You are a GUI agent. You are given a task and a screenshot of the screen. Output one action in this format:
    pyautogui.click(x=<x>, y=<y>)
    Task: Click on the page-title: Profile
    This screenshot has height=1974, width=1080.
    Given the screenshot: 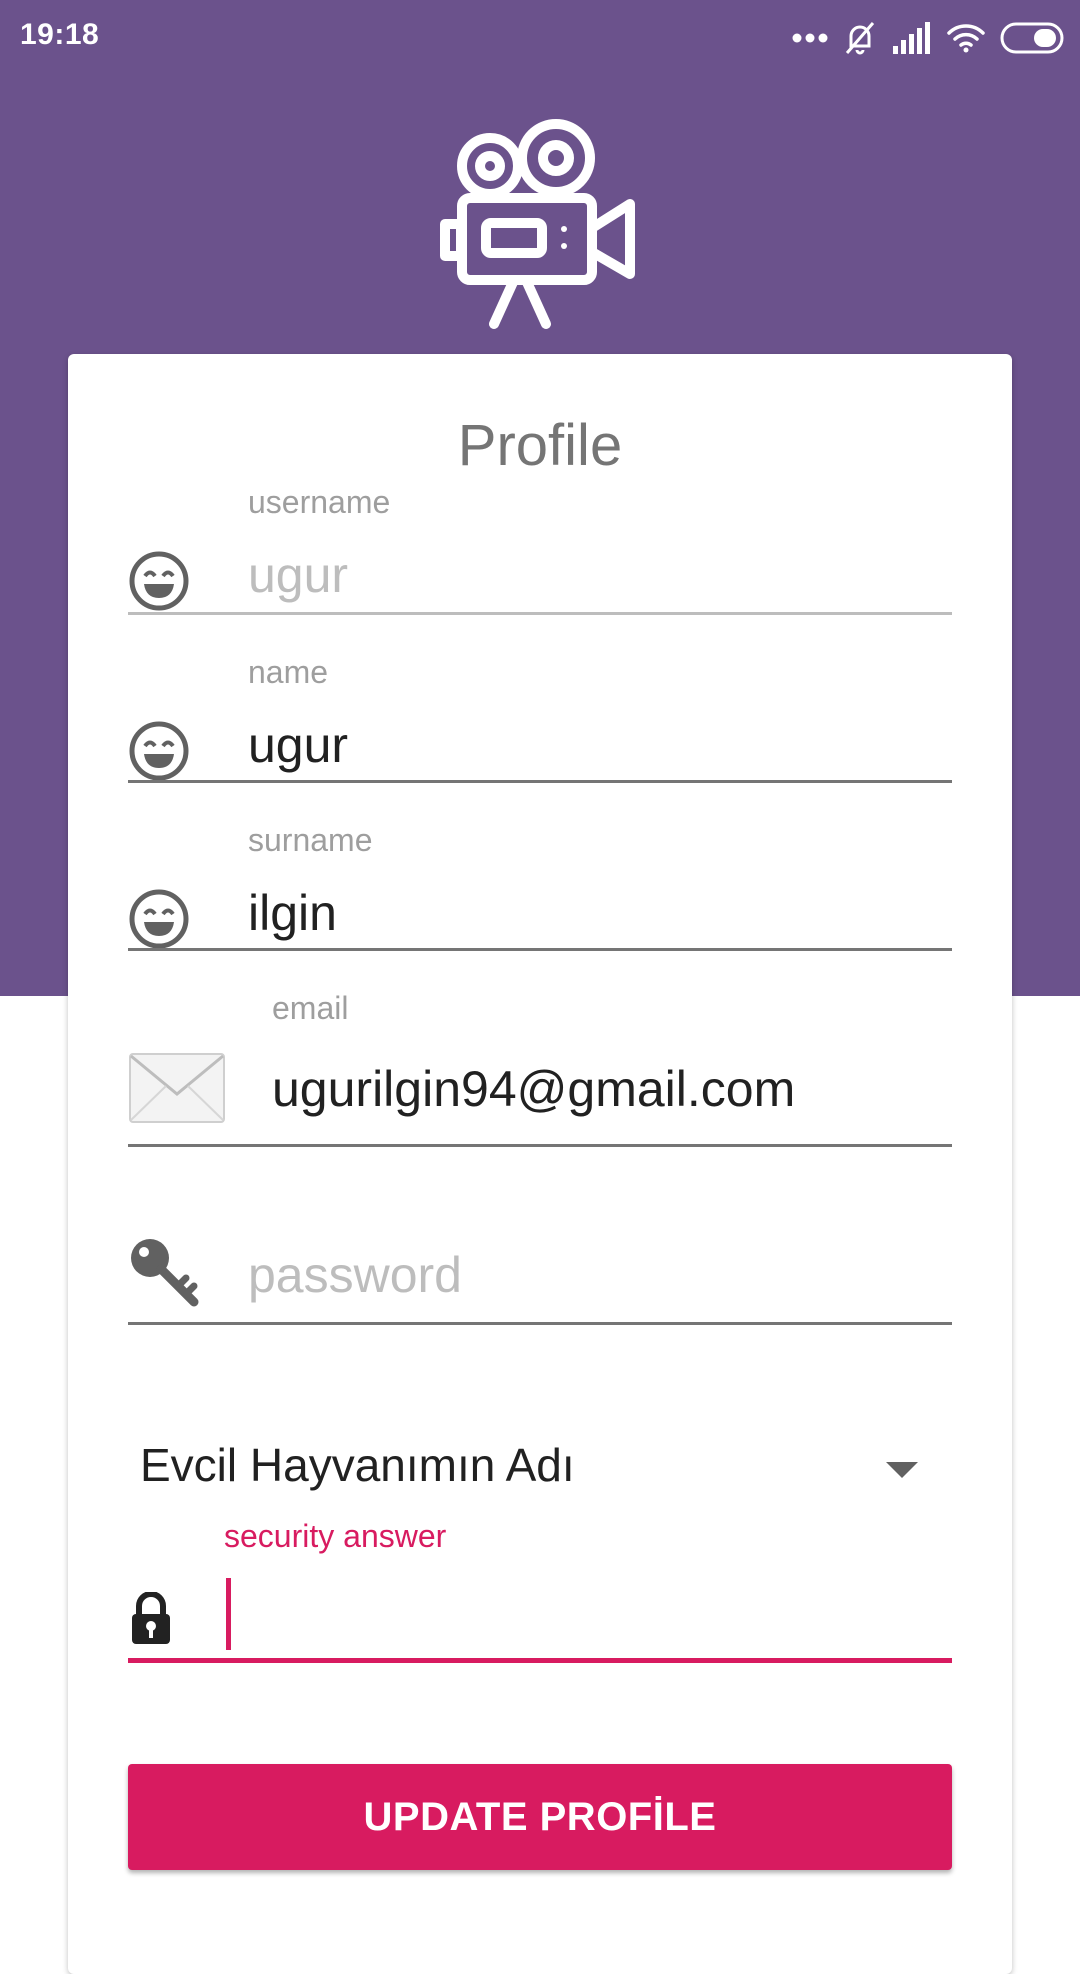 What is the action you would take?
    pyautogui.click(x=540, y=445)
    